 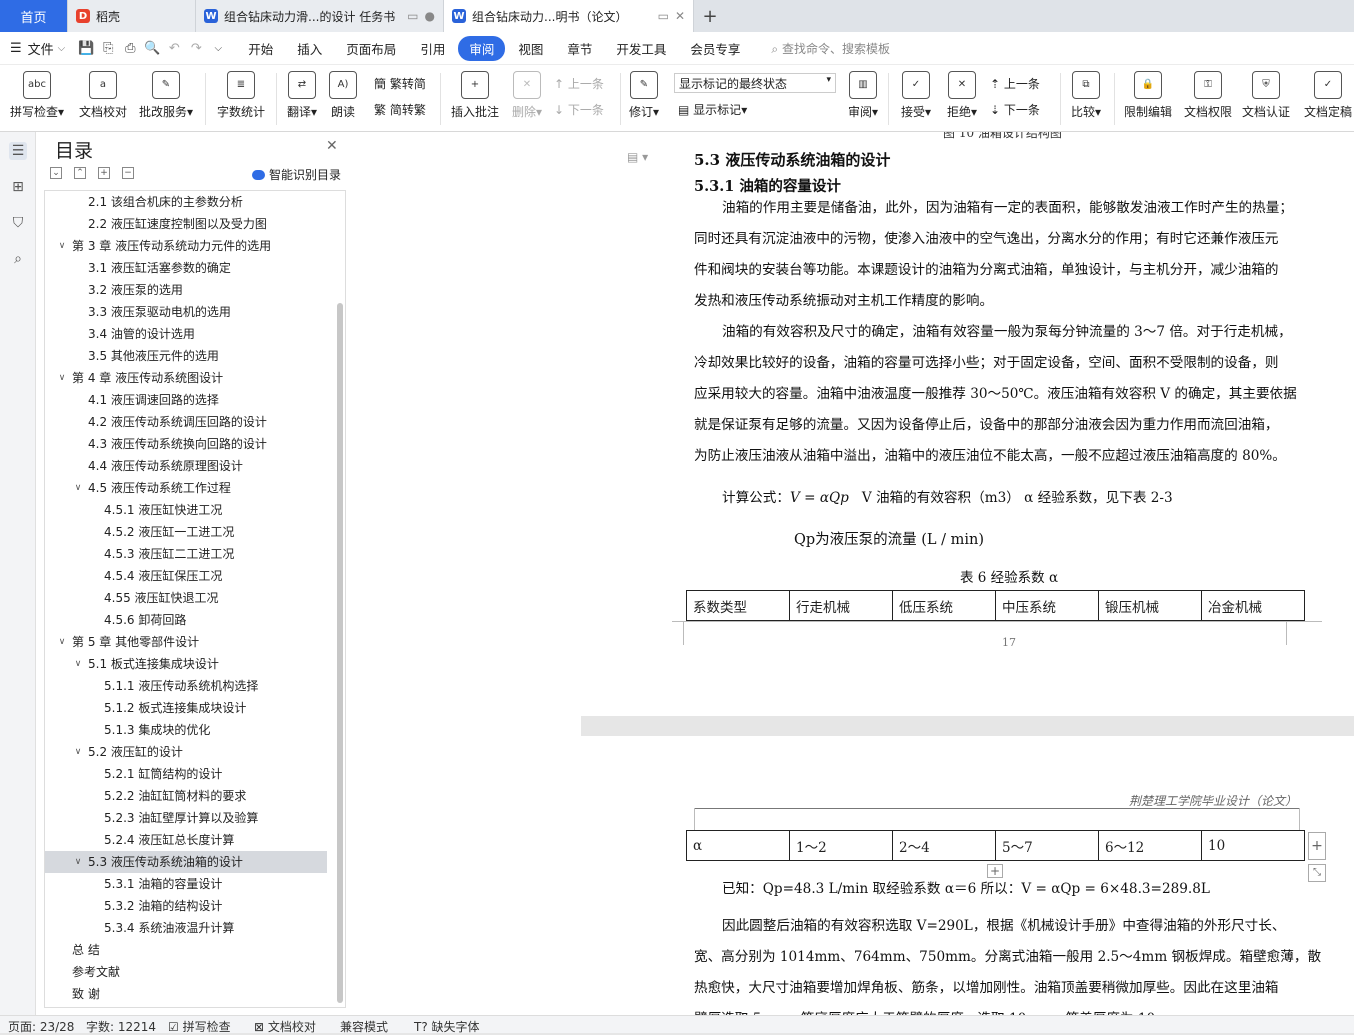 What do you see at coordinates (579, 83) in the screenshot?
I see `prev-comment-button: ↑ 上一条` at bounding box center [579, 83].